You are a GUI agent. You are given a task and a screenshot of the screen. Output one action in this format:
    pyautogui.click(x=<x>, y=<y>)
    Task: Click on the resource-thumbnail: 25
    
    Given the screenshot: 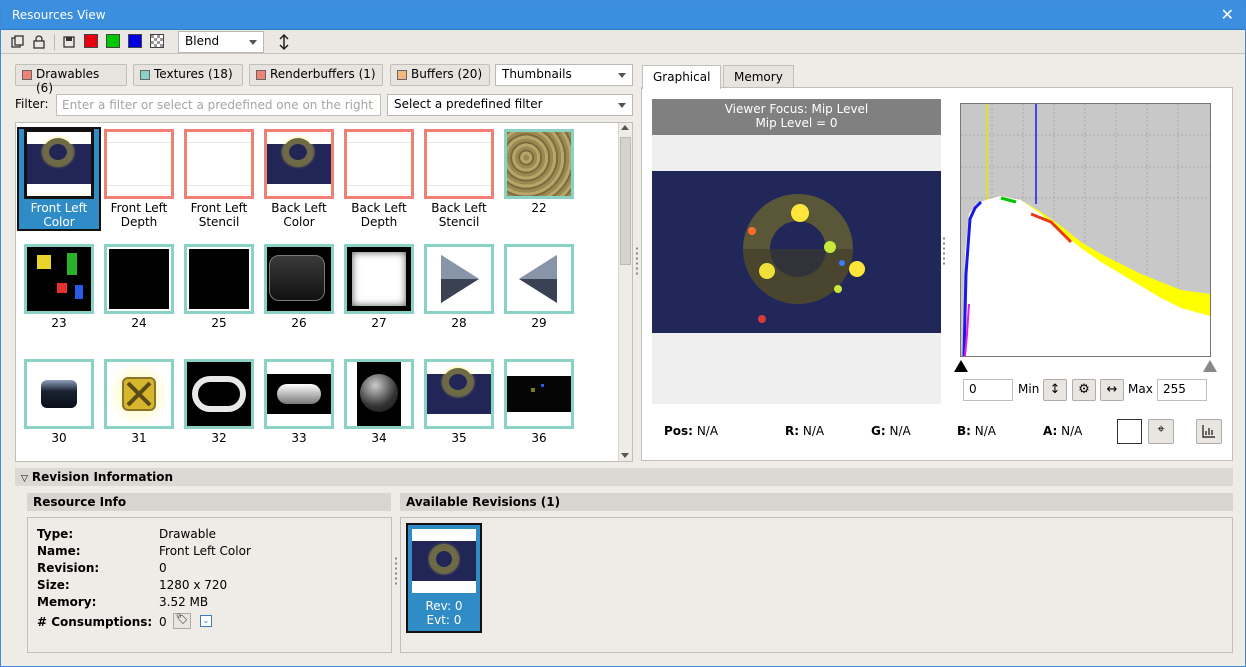 What is the action you would take?
    pyautogui.click(x=219, y=287)
    